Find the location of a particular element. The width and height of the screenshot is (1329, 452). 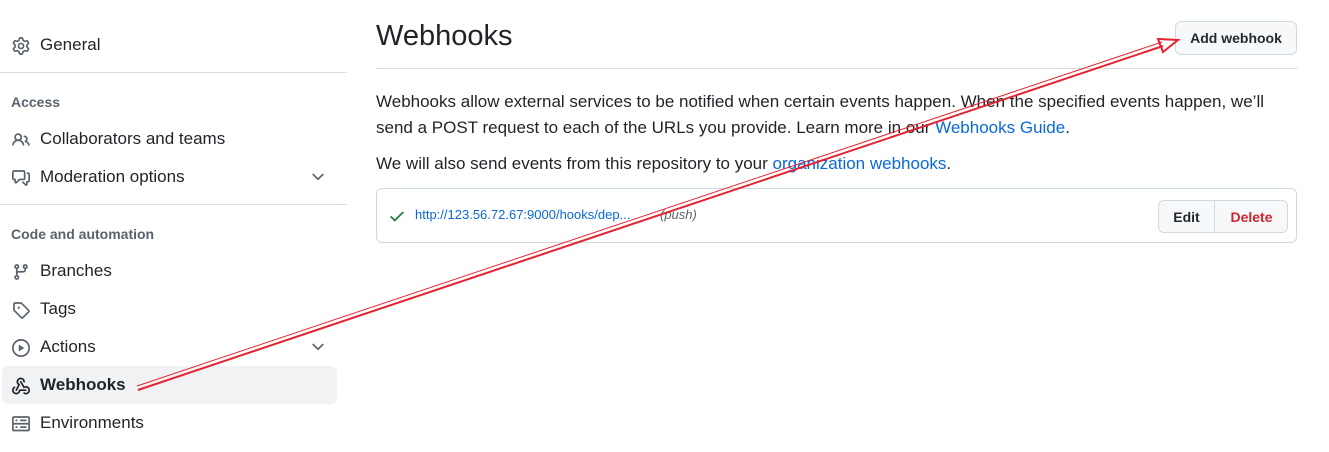

sidebar-item-label: General is located at coordinates (70, 44).